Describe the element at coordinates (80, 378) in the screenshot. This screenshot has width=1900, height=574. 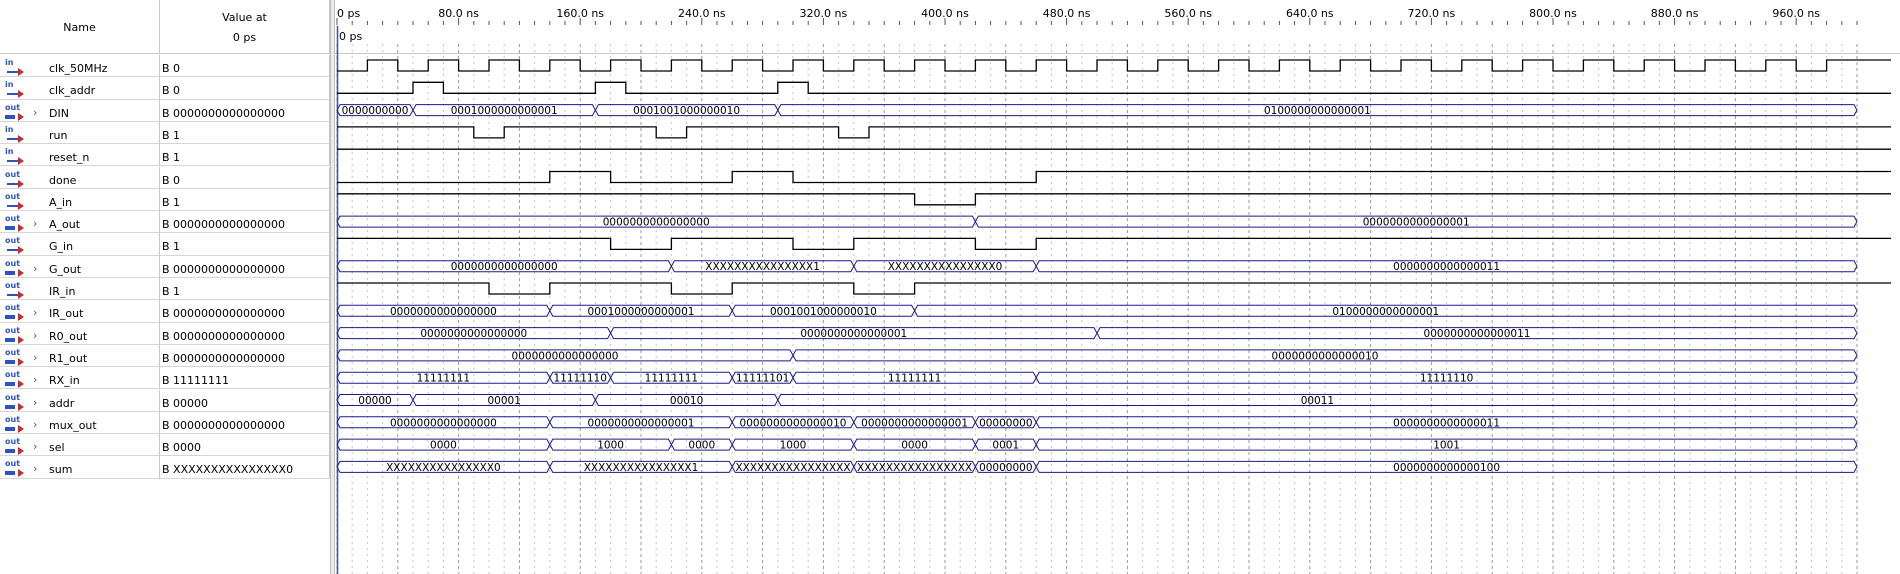
I see `signal-name-cell: out › RX_in` at that location.